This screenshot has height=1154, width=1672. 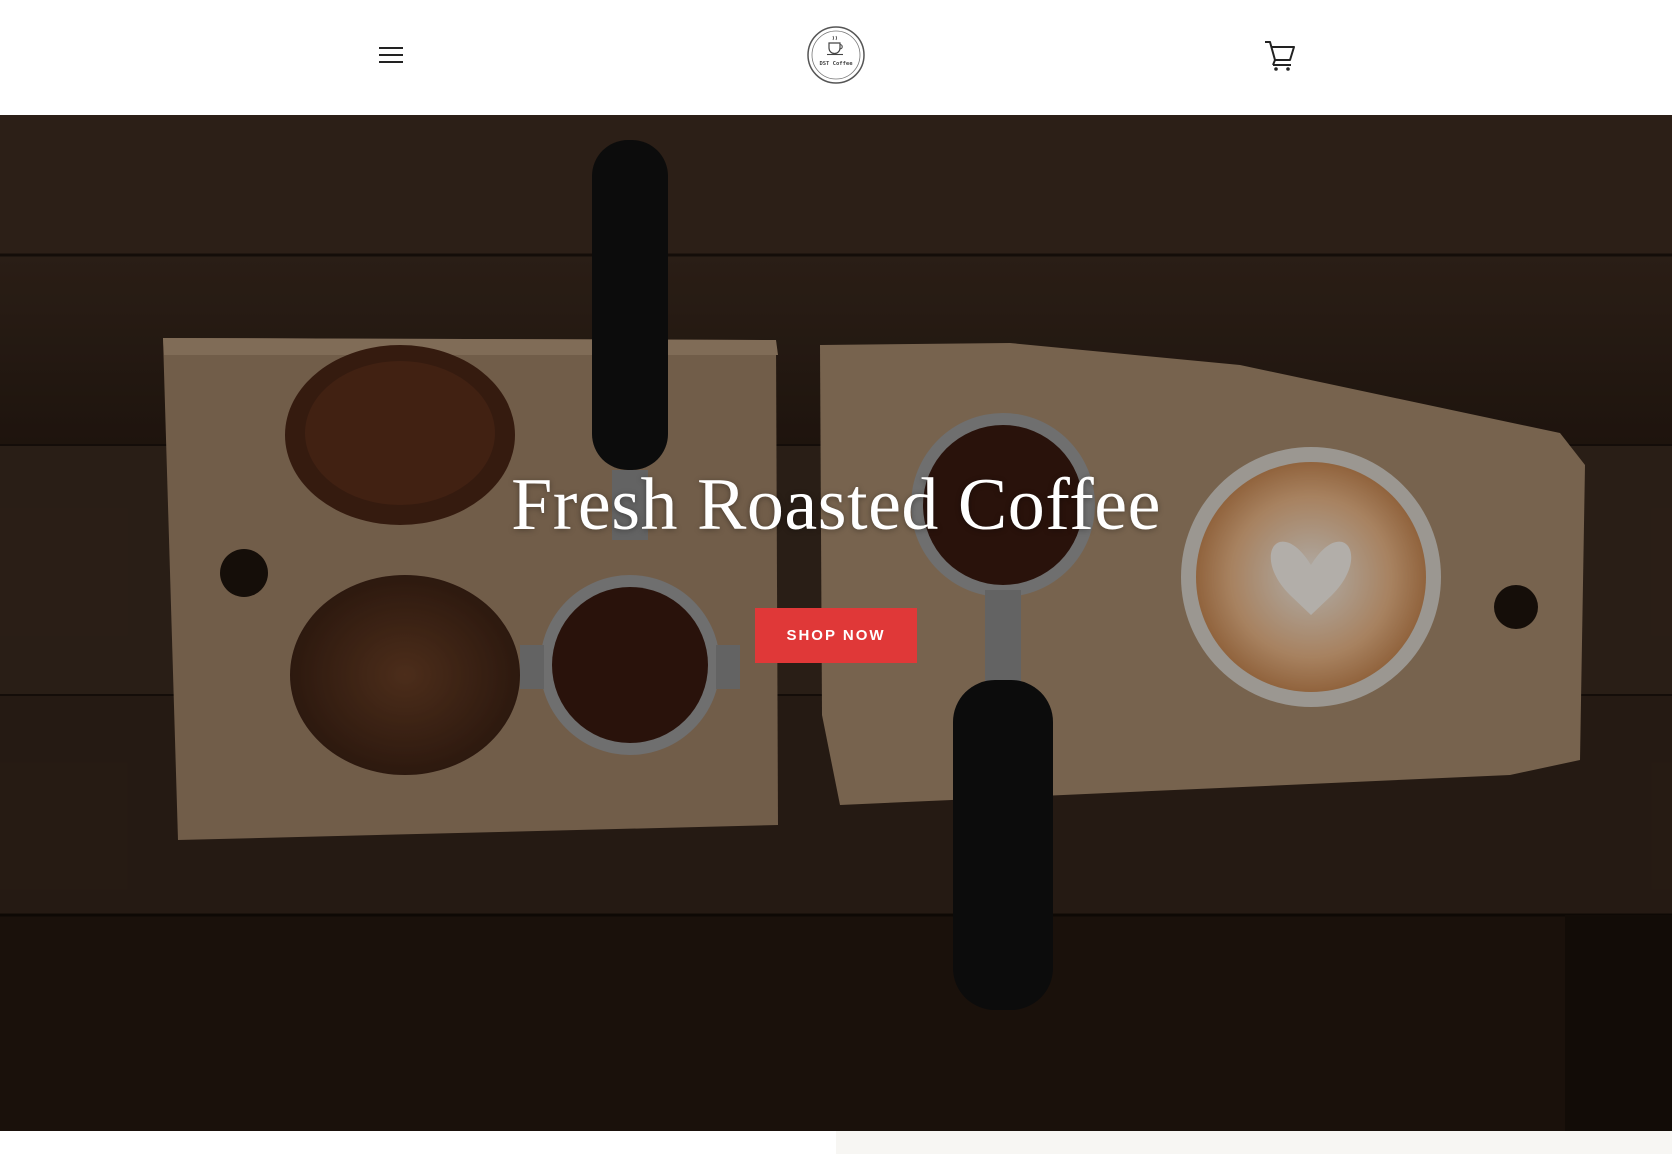 I want to click on site-header: DST Coffee, so click(x=836, y=57).